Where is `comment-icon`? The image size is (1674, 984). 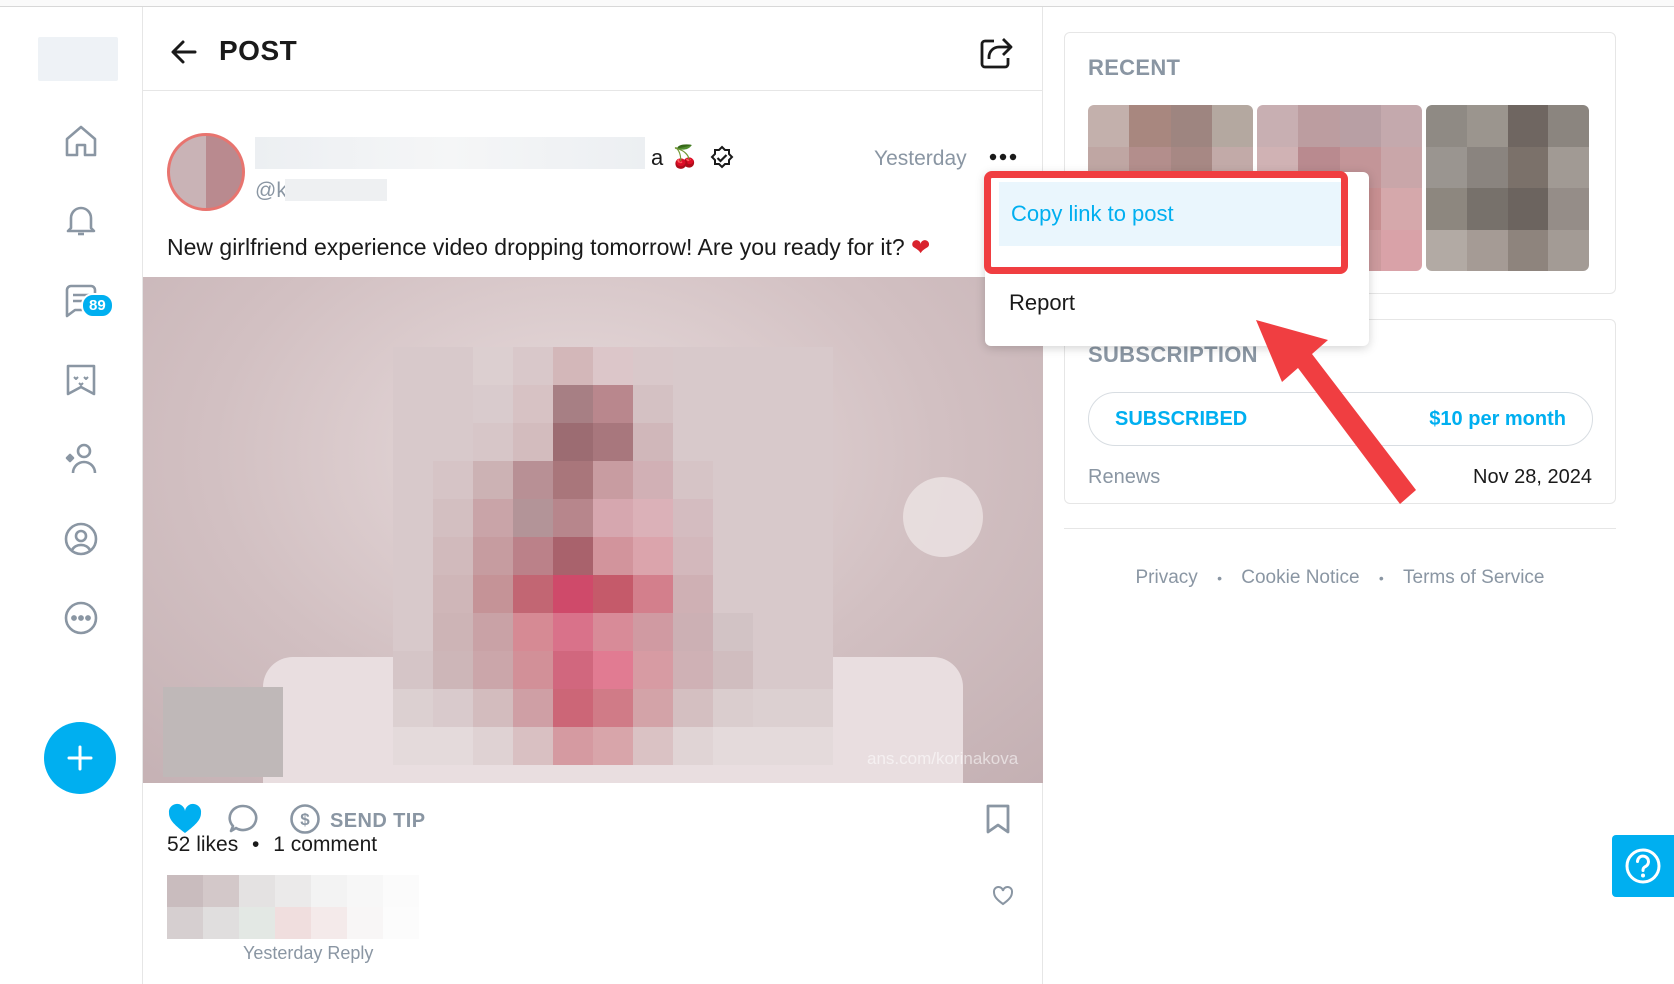
comment-icon is located at coordinates (243, 819).